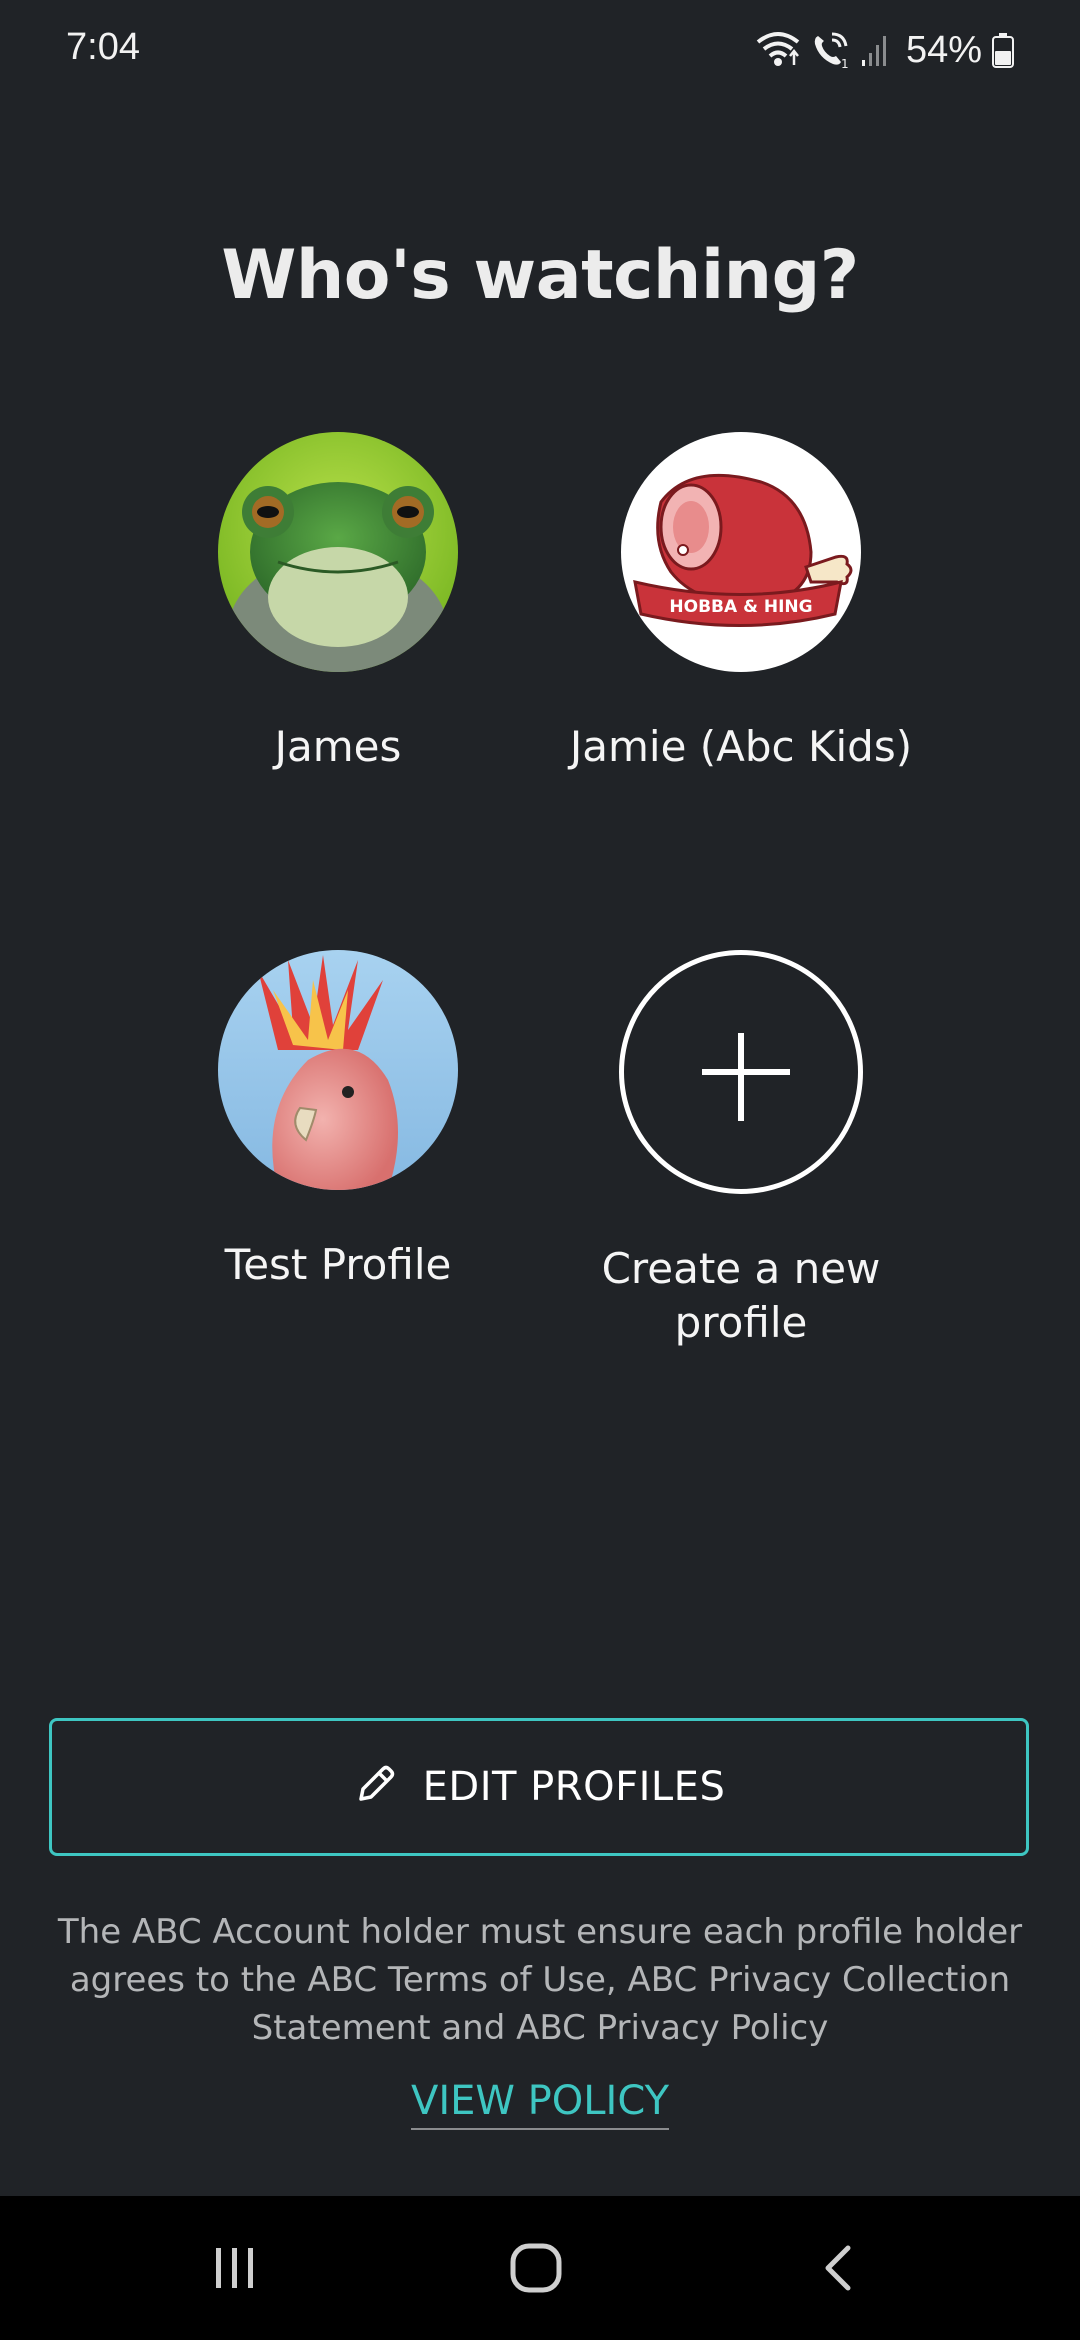  I want to click on back-icon, so click(838, 2270).